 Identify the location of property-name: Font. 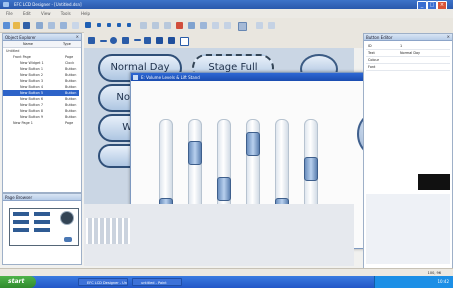
(372, 67).